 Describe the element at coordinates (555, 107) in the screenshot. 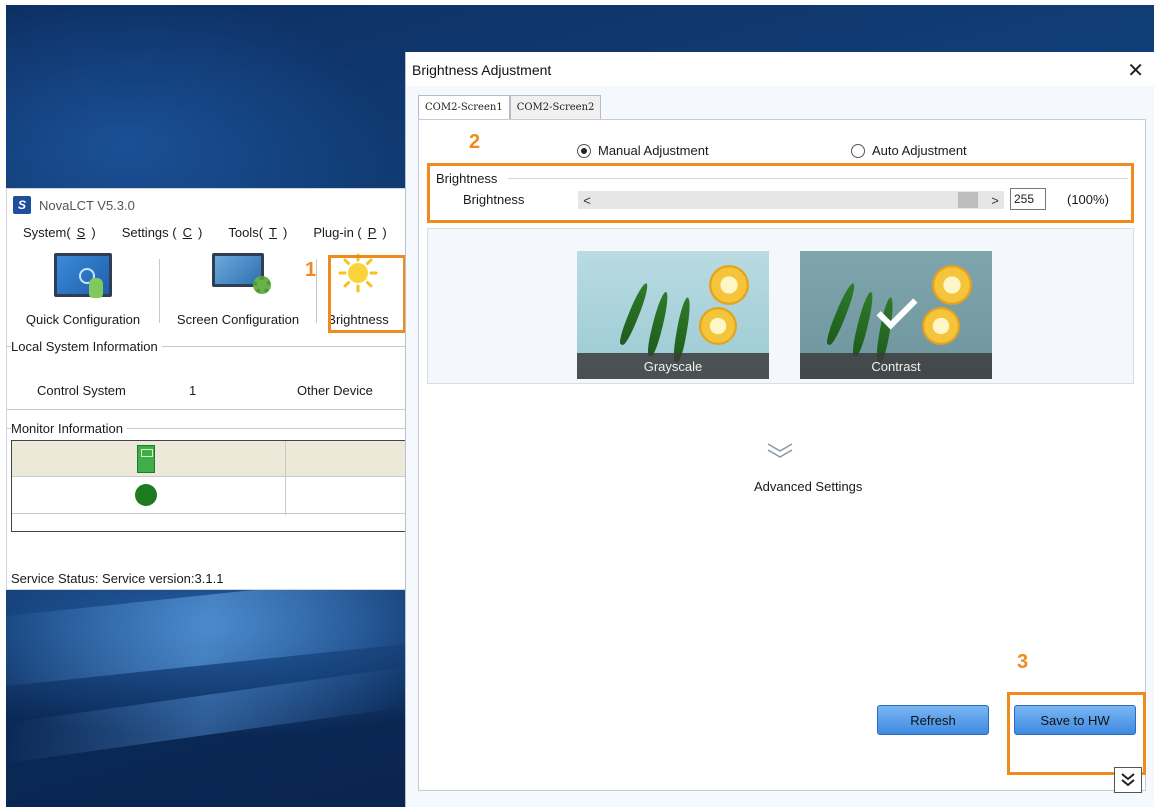

I see `tab-com2-screen2: COM2-Screen2` at that location.